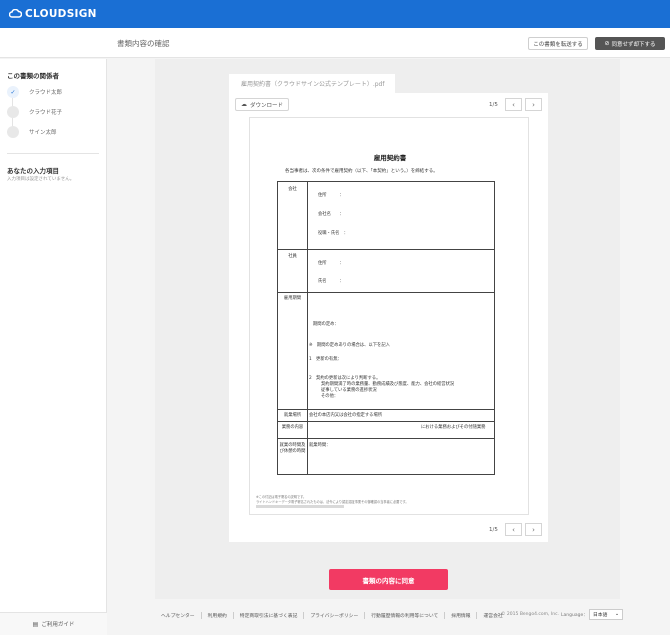 This screenshot has height=635, width=670. I want to click on parties-heading: この書類の関係者, so click(33, 76).